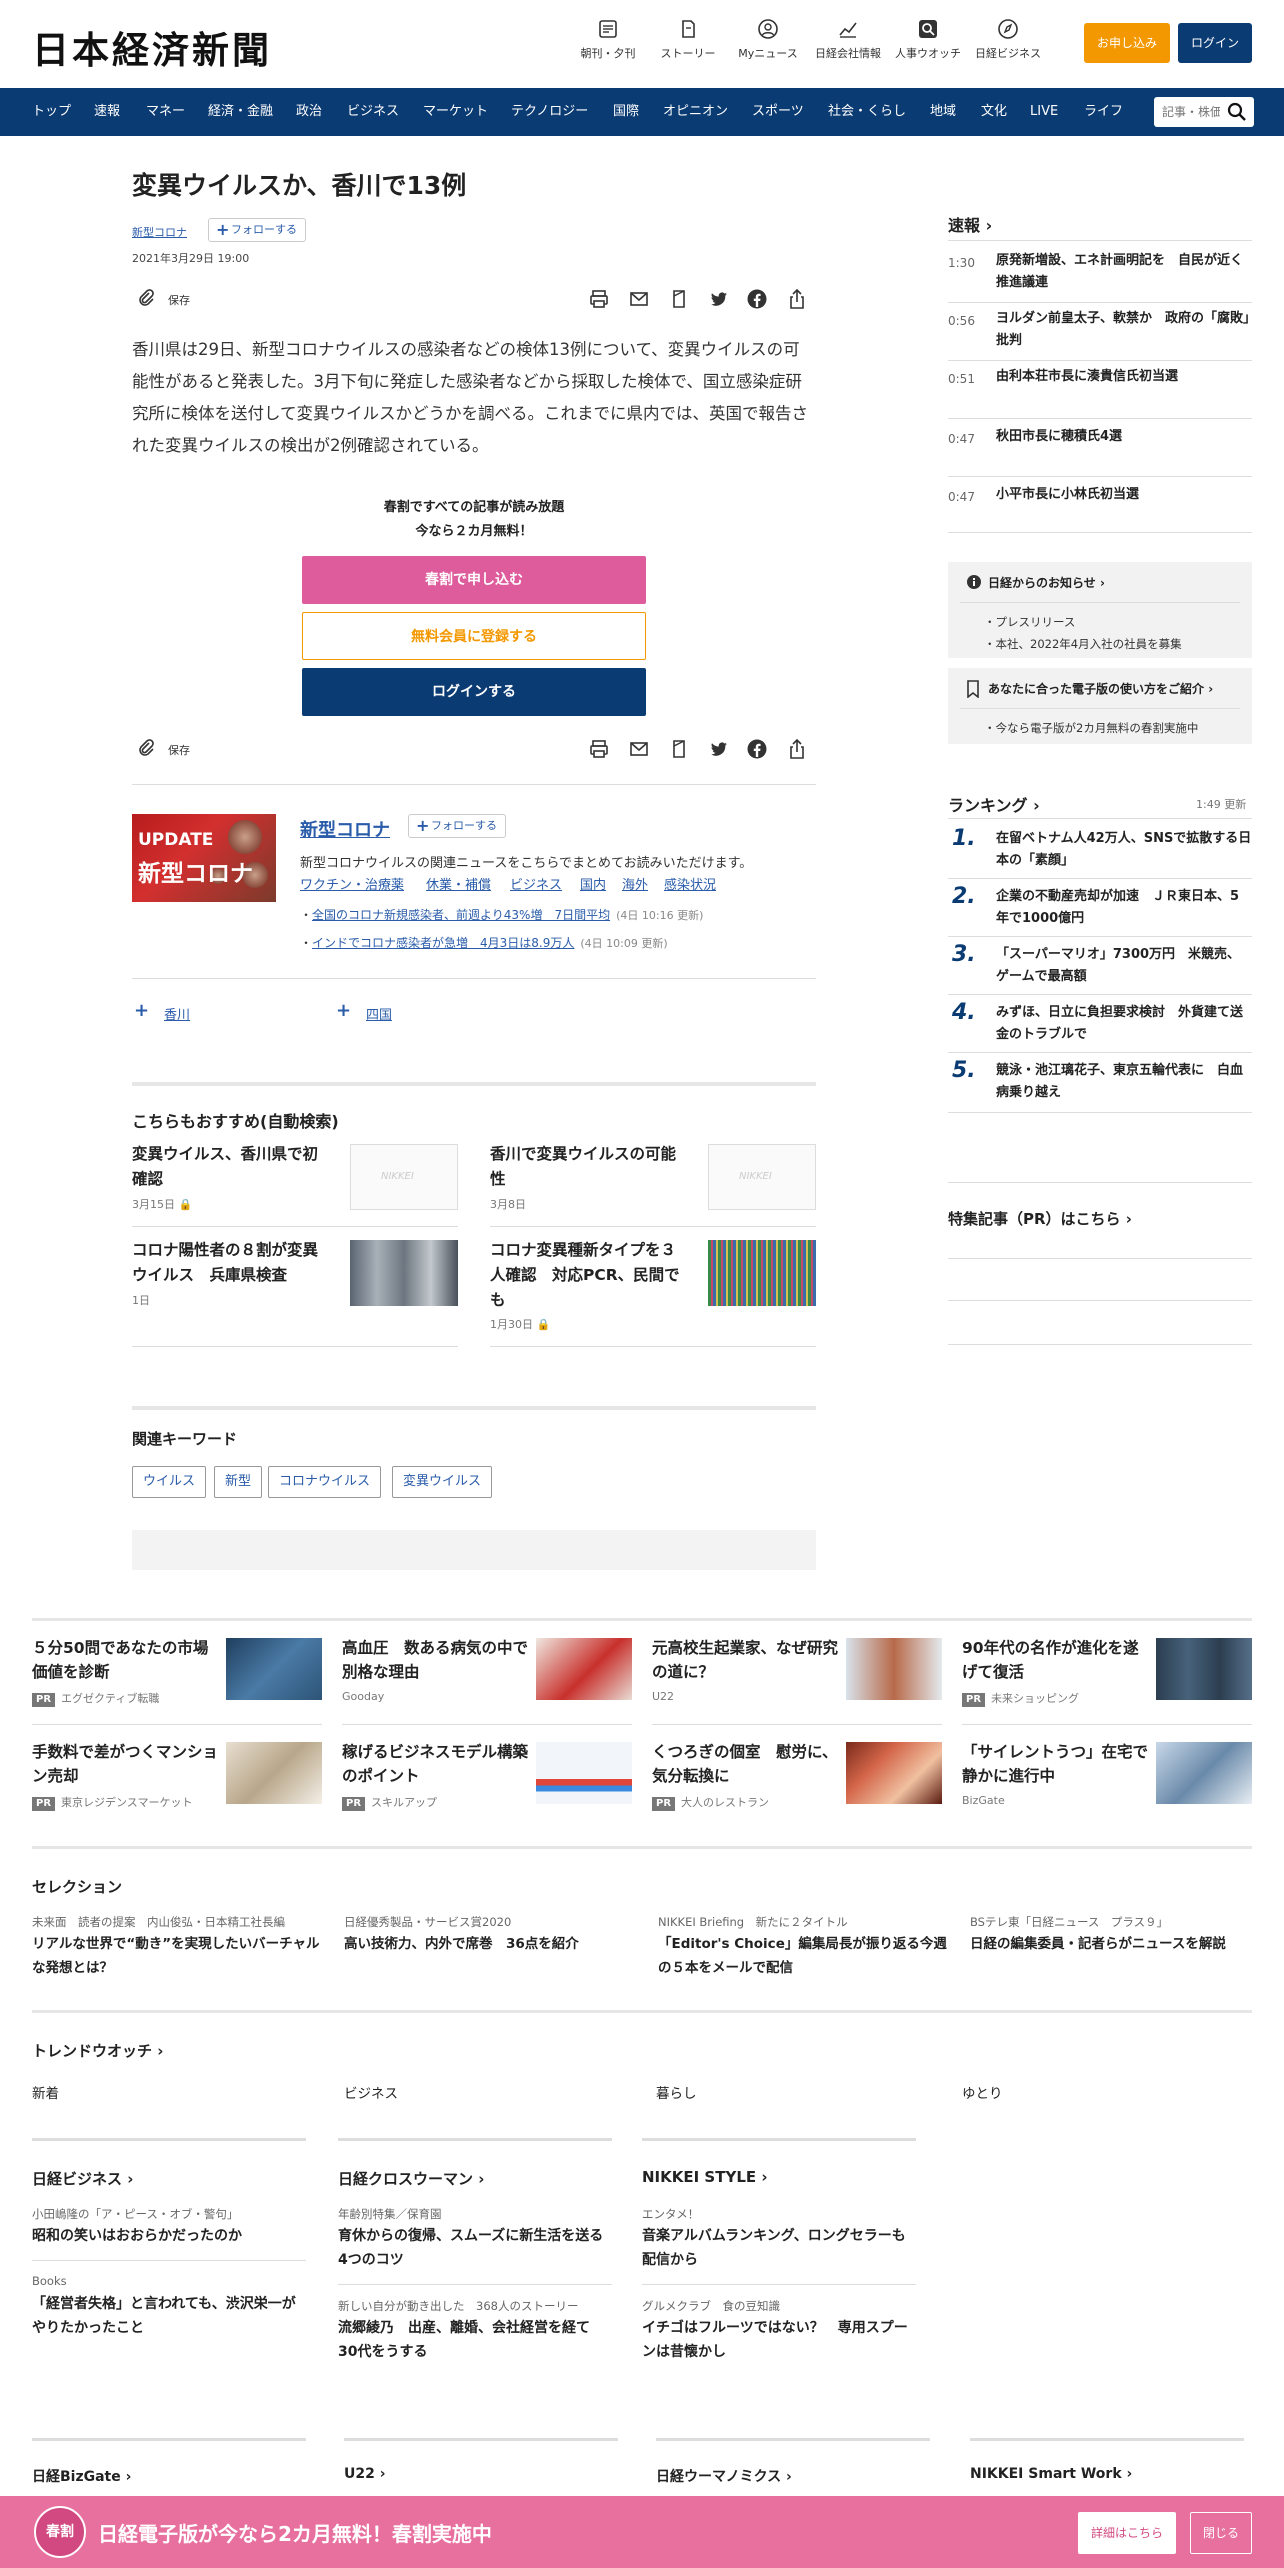 The image size is (1284, 2568). What do you see at coordinates (1115, 1944) in the screenshot?
I see `selection-title: 日経の編集委員・記者らがニュースを解説` at bounding box center [1115, 1944].